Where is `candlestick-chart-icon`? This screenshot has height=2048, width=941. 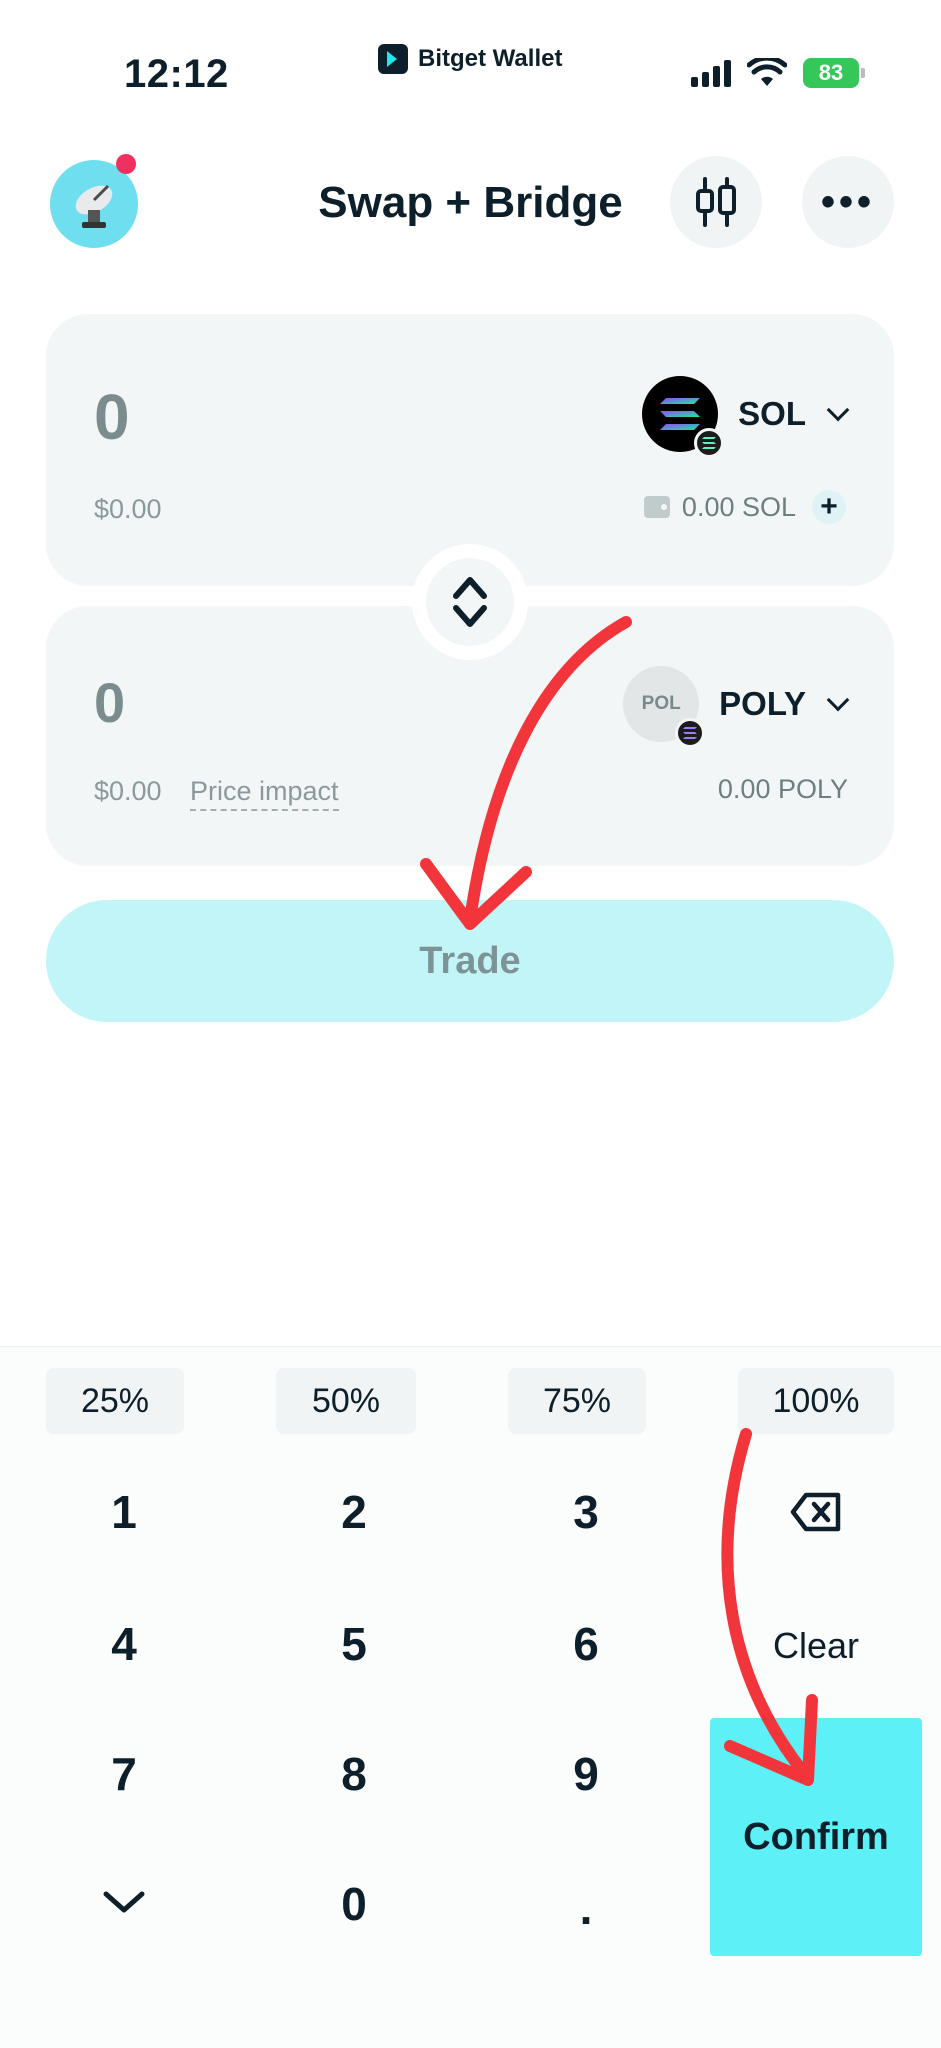 candlestick-chart-icon is located at coordinates (716, 202).